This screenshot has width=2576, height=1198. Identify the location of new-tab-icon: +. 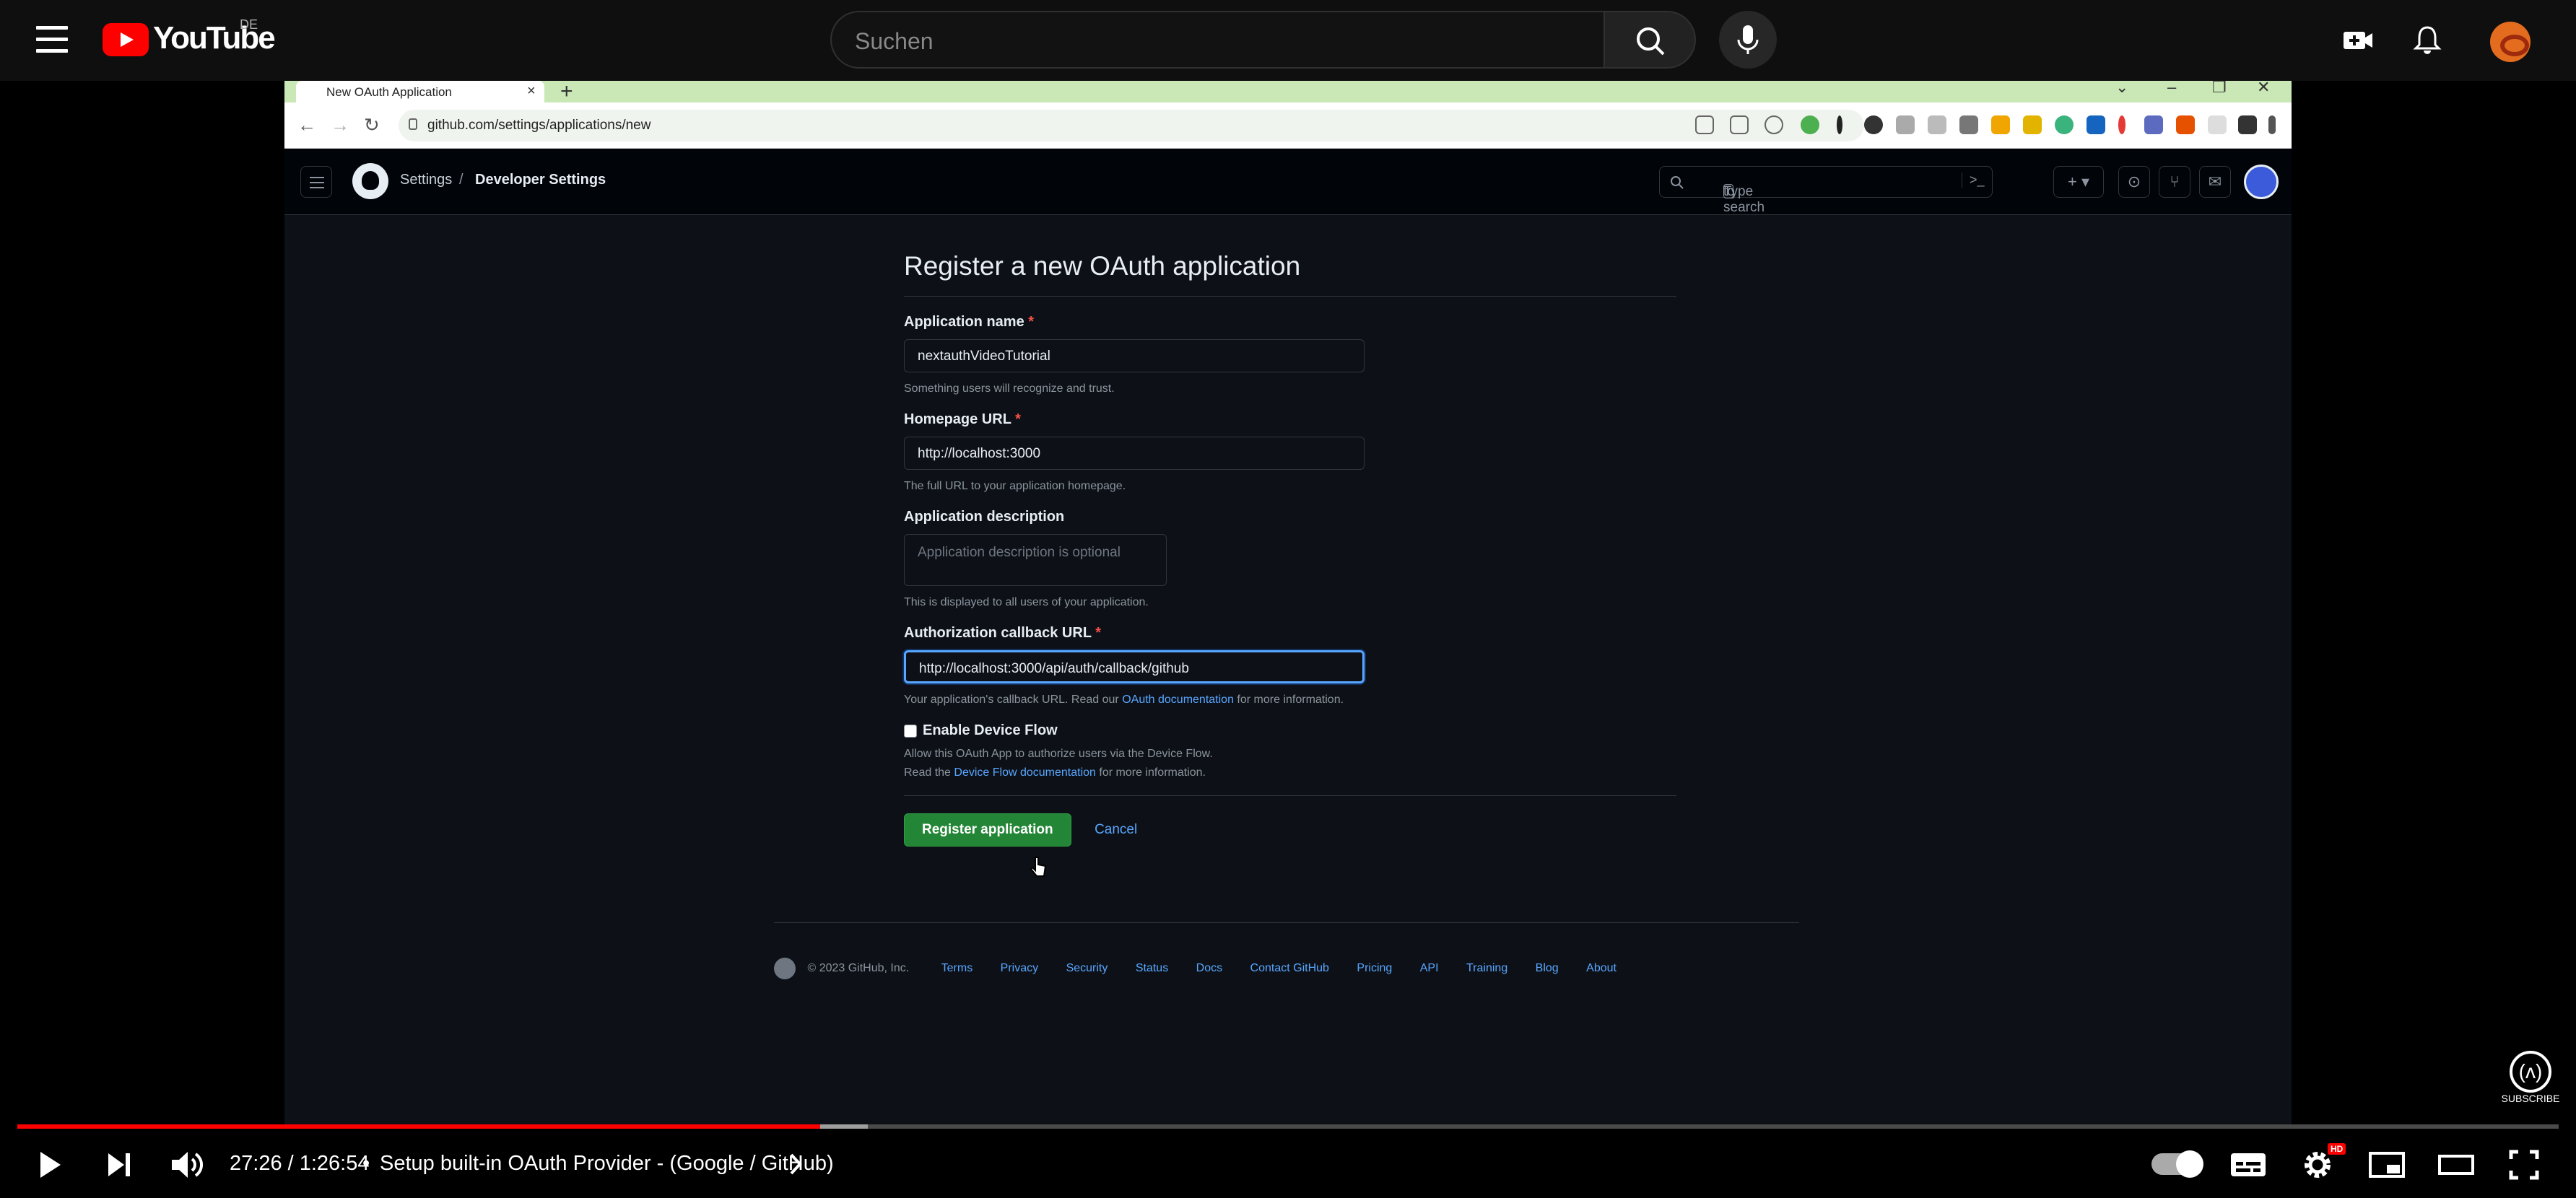
(566, 92).